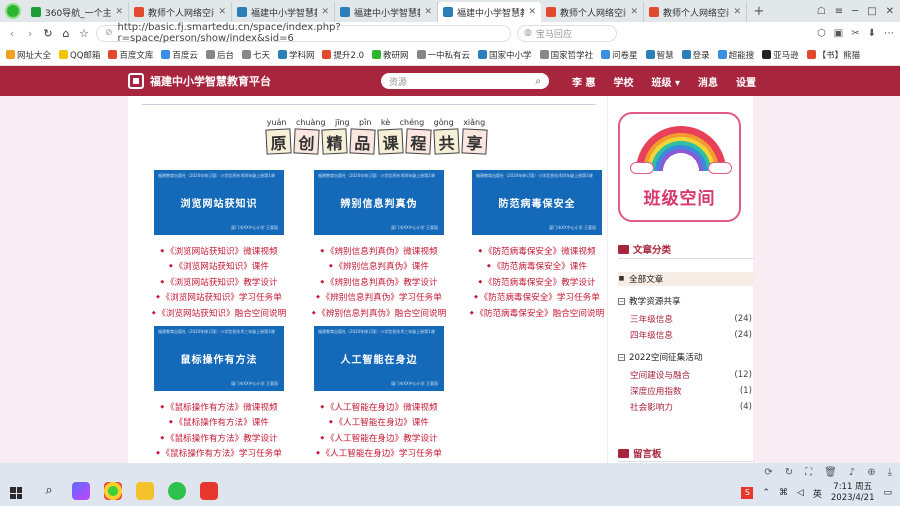  I want to click on taskbar-search-icon: ⌕, so click(49, 491).